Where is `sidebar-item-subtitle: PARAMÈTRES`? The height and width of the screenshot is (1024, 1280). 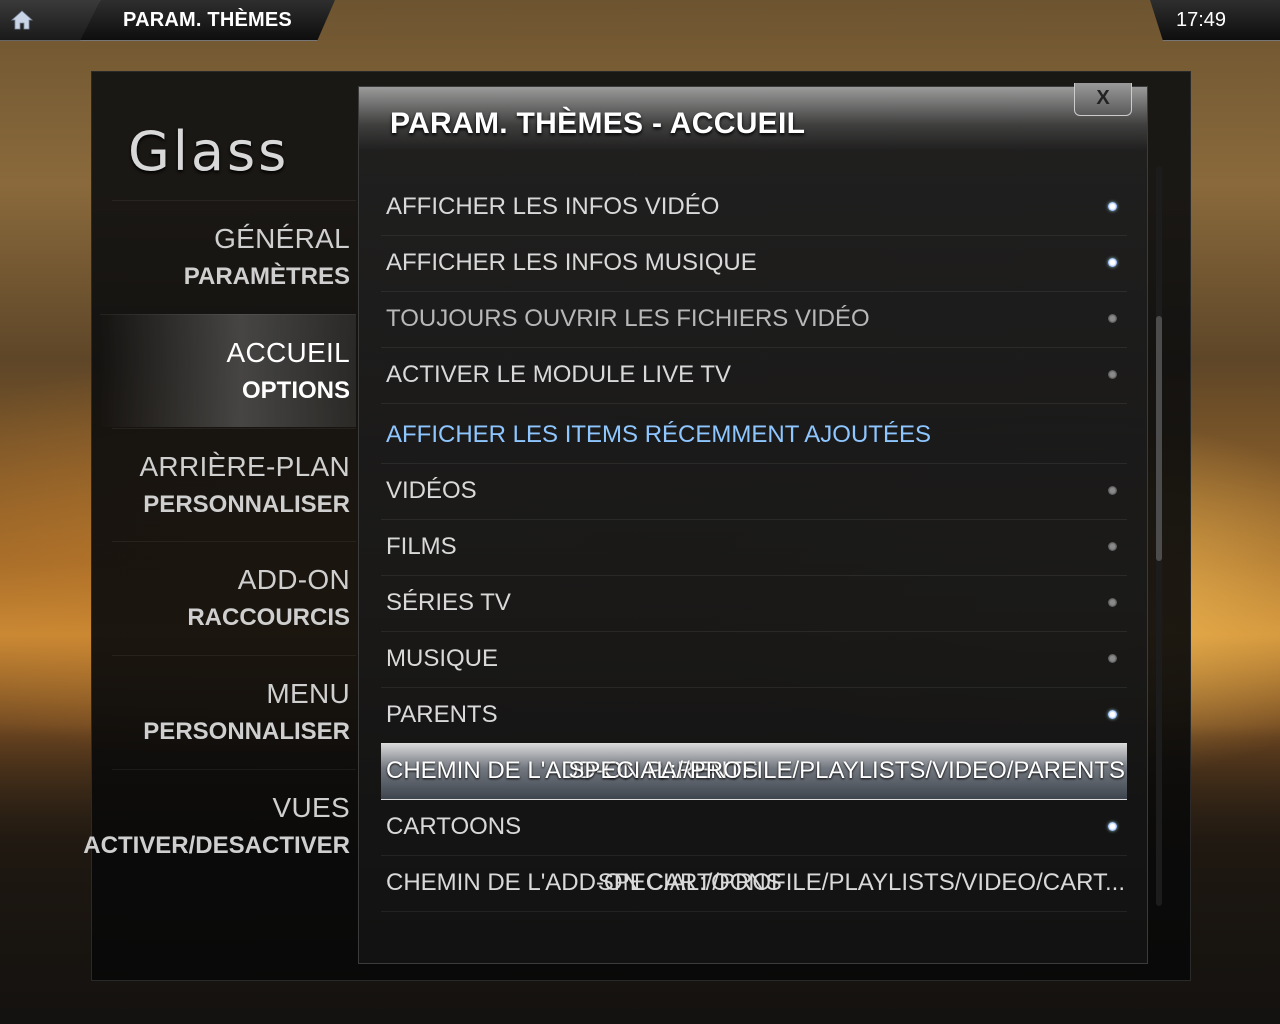 sidebar-item-subtitle: PARAMÈTRES is located at coordinates (266, 276).